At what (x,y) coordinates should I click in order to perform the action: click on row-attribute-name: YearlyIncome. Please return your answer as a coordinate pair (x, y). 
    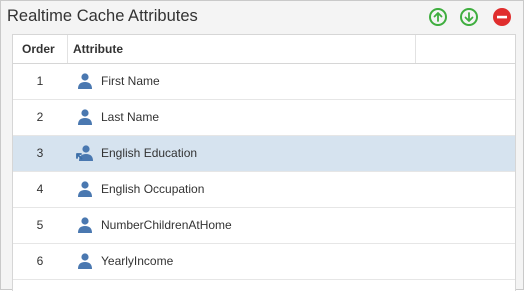
    Looking at the image, I should click on (137, 261).